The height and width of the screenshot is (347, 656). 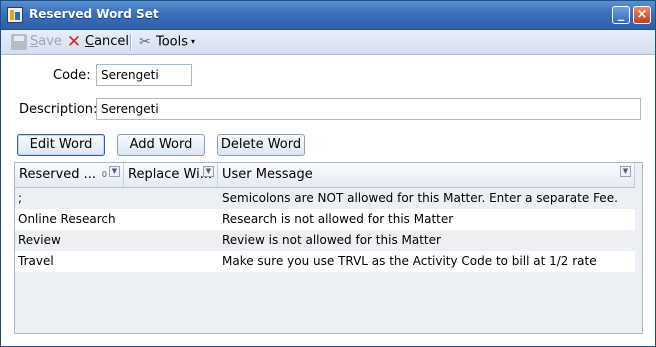 What do you see at coordinates (50, 41) in the screenshot?
I see `save-label: ave` at bounding box center [50, 41].